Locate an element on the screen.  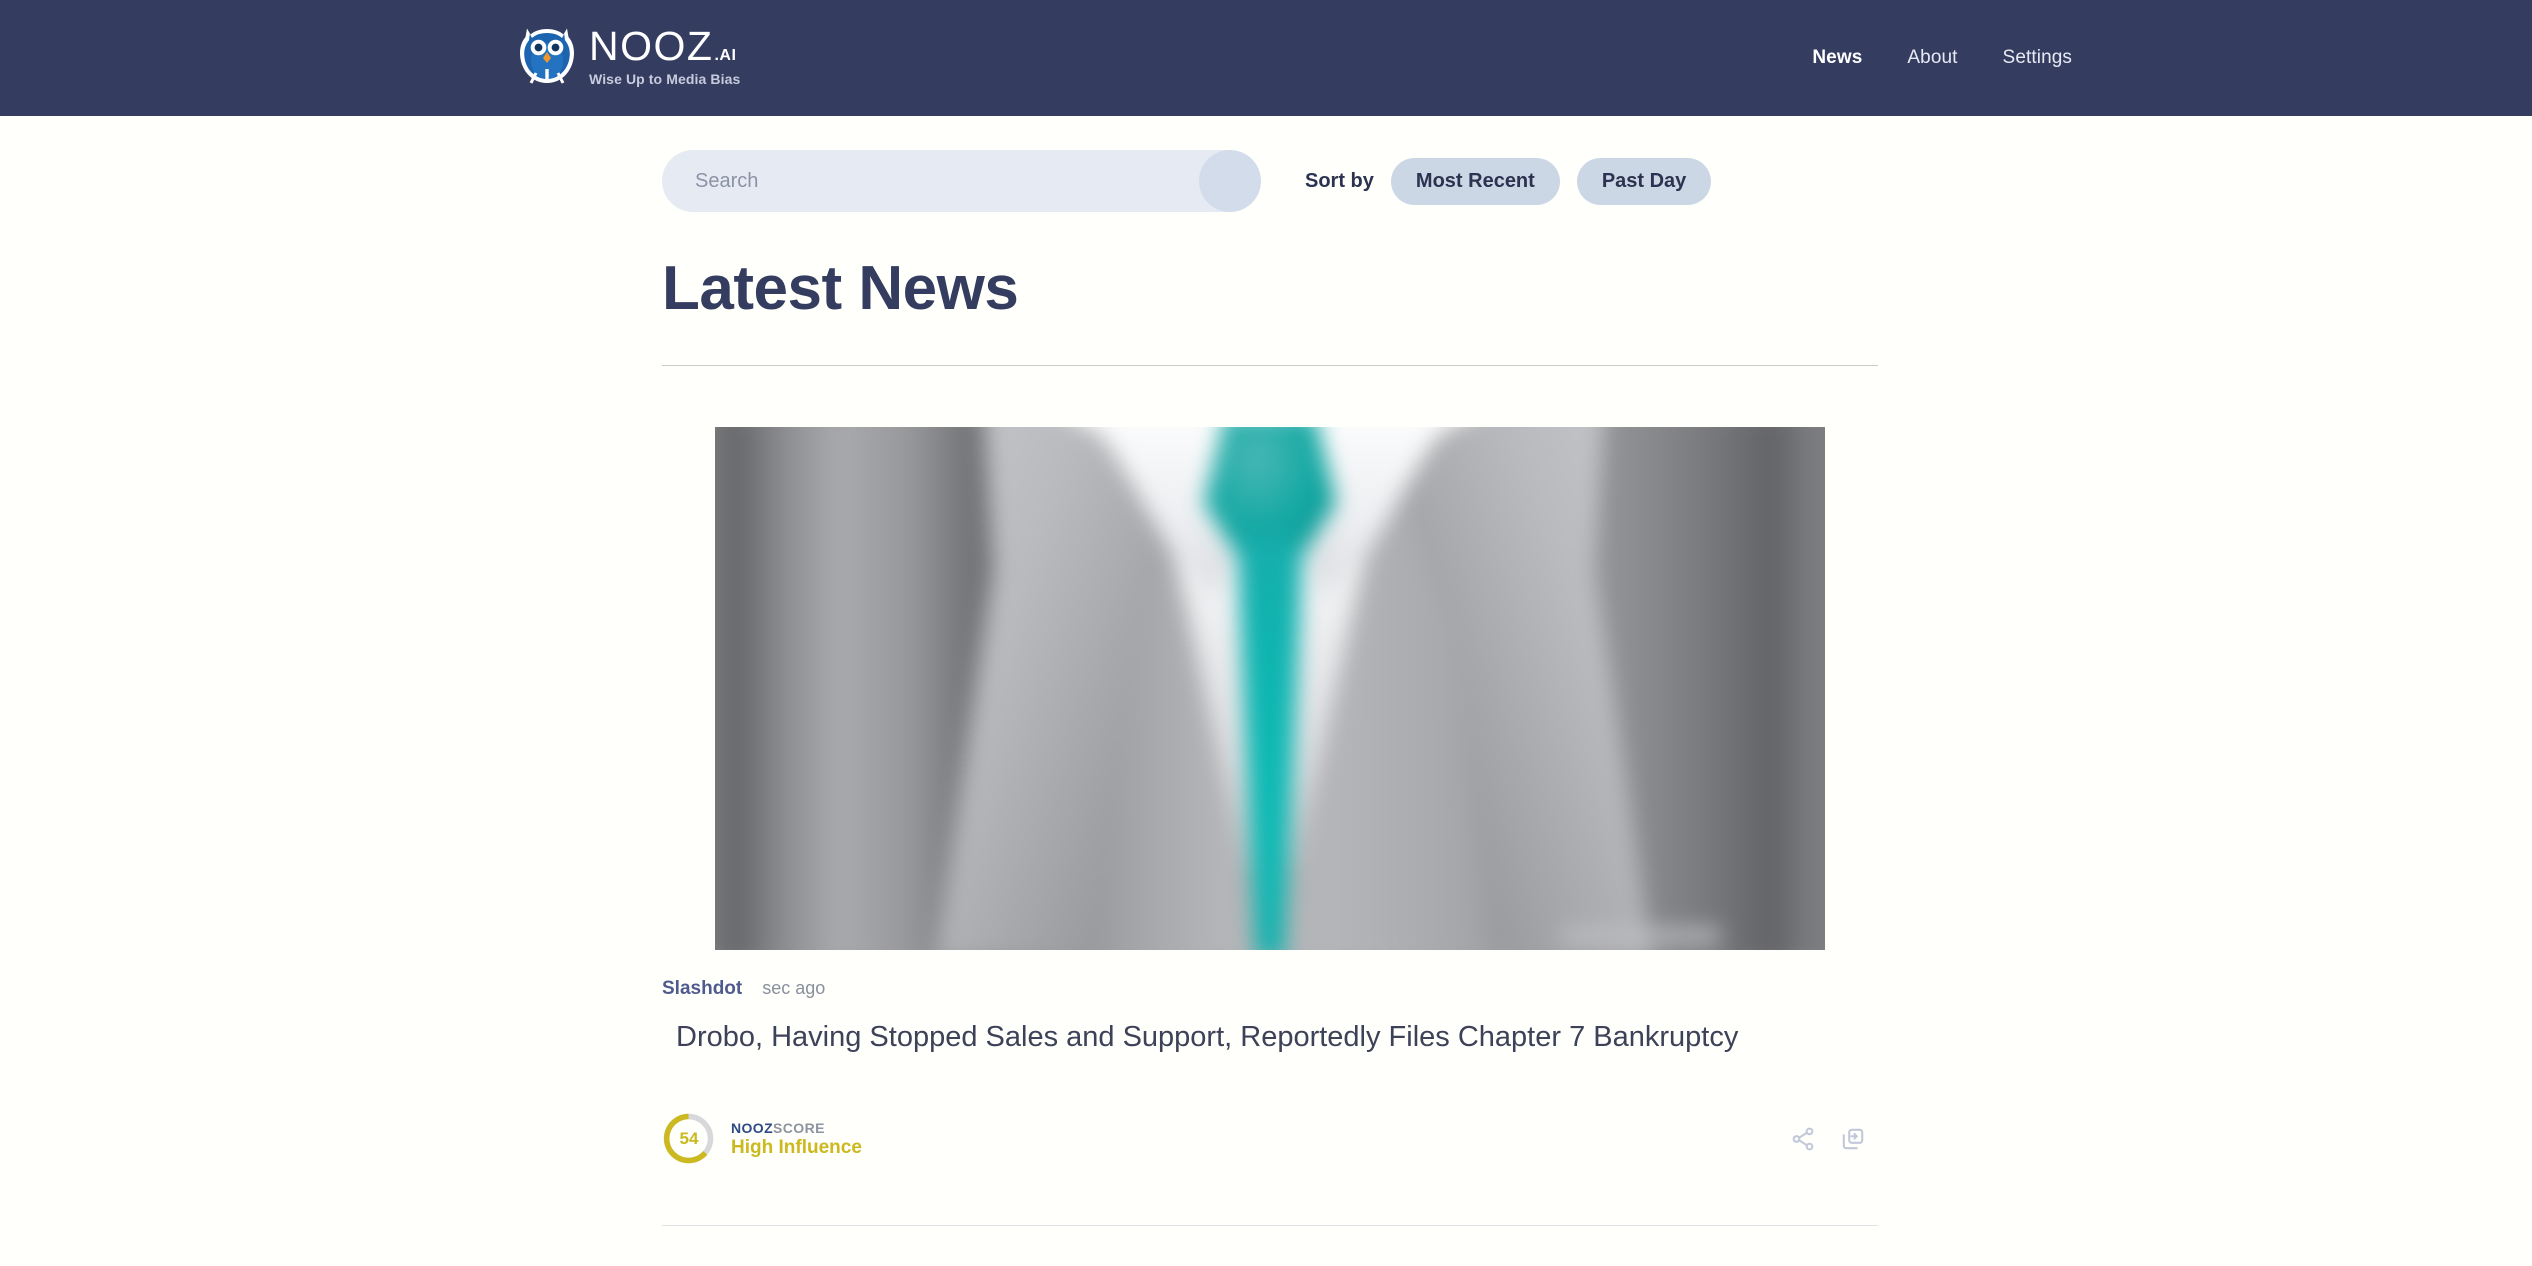
search-input is located at coordinates (959, 181).